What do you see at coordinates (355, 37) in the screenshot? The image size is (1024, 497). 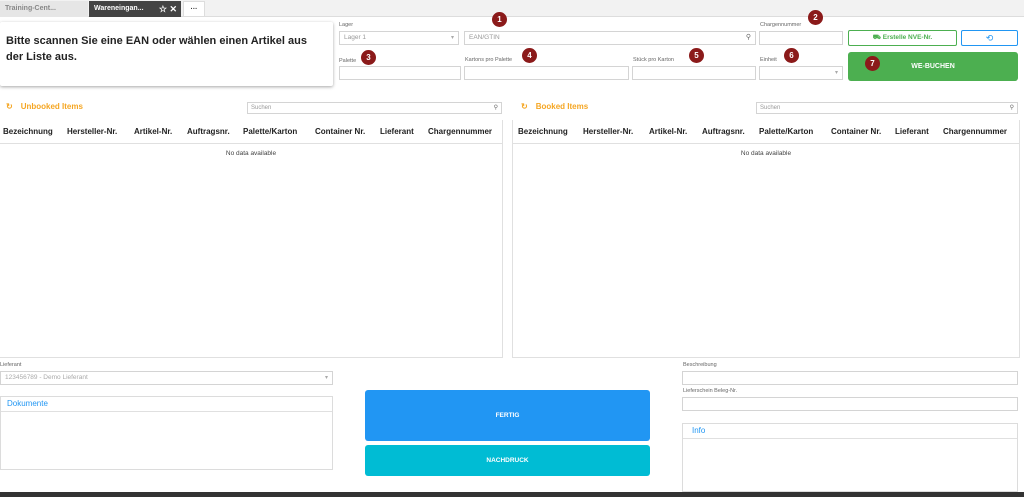 I see `lager-value: Lager 1` at bounding box center [355, 37].